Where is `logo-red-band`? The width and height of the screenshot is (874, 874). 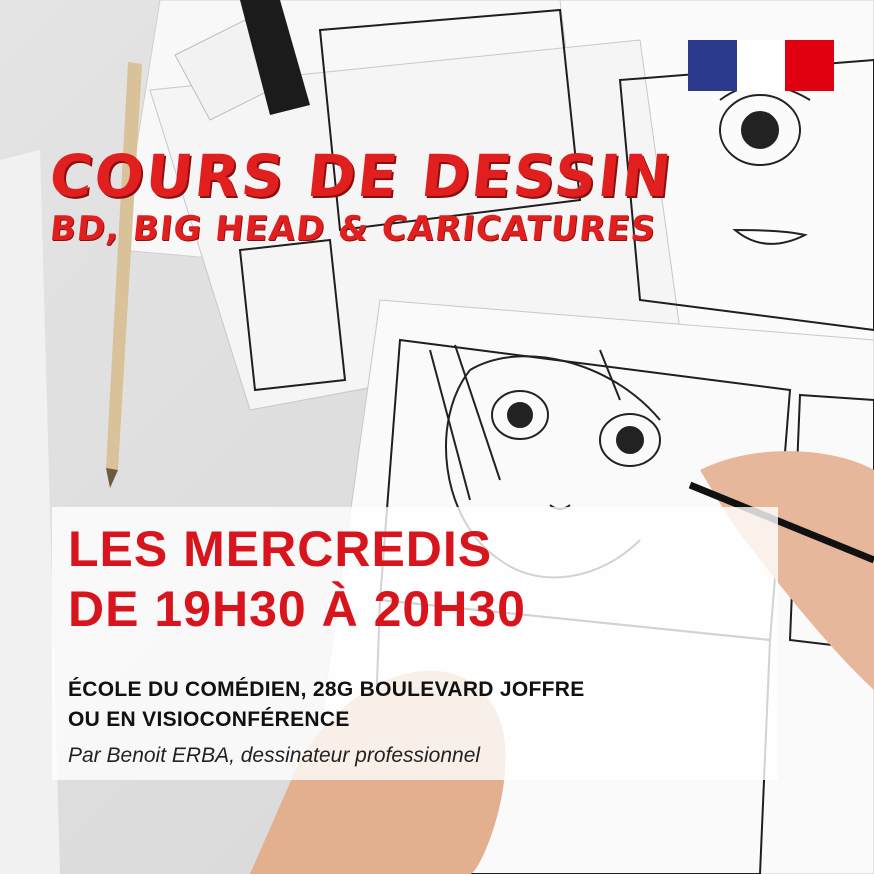
logo-red-band is located at coordinates (810, 65).